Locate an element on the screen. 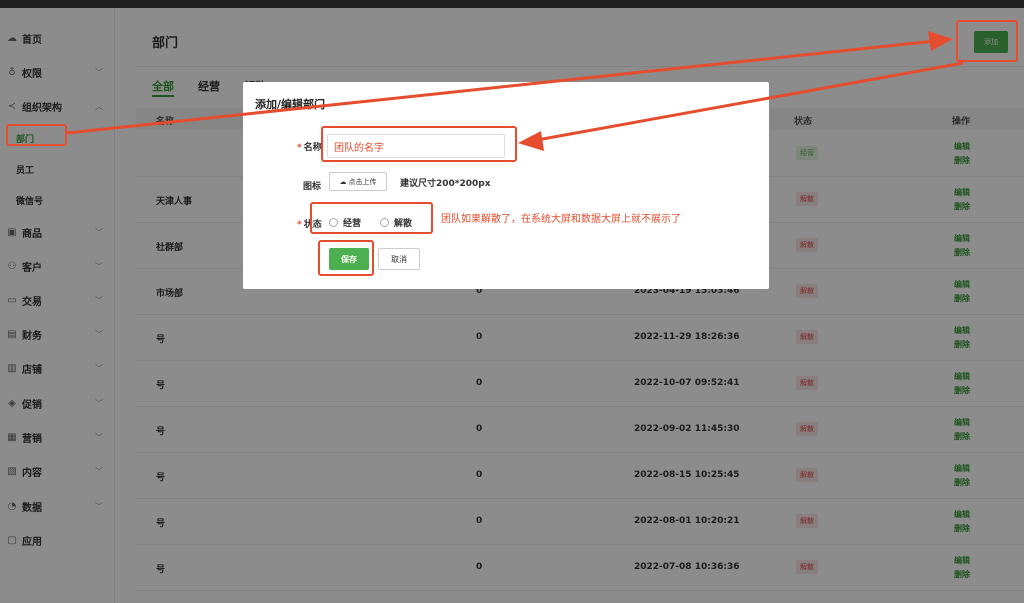  annotation-text: 团队如果解散了，在系统大屏和数据大屏上就不展示了 is located at coordinates (561, 219).